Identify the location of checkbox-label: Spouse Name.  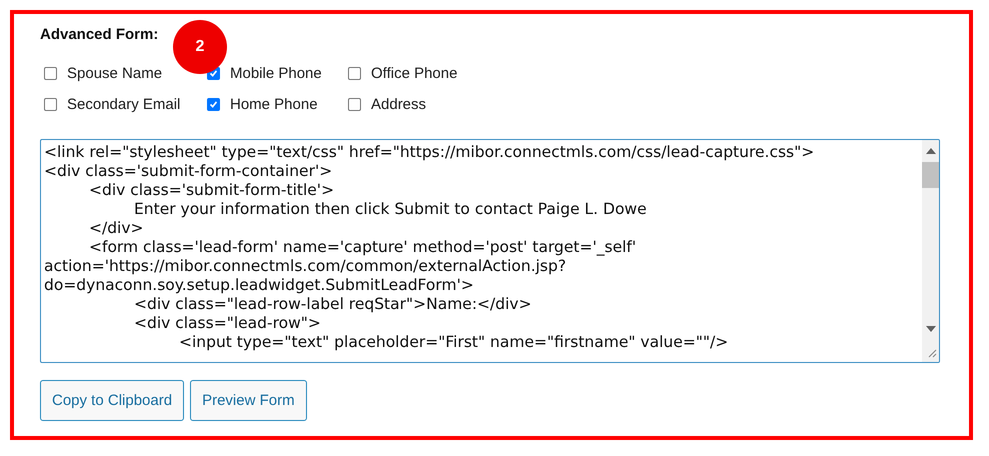
(114, 73).